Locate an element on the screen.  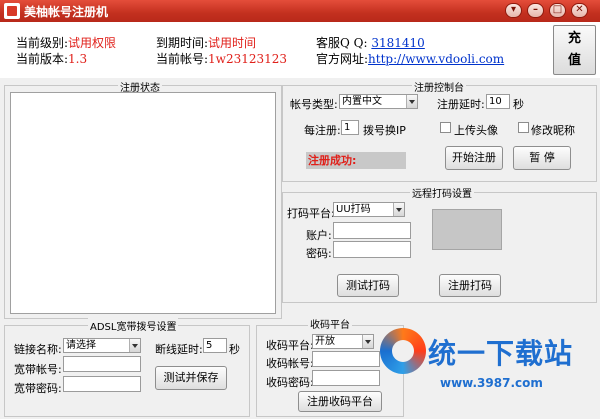
captcha-platform-select: UU打码 is located at coordinates (369, 209).